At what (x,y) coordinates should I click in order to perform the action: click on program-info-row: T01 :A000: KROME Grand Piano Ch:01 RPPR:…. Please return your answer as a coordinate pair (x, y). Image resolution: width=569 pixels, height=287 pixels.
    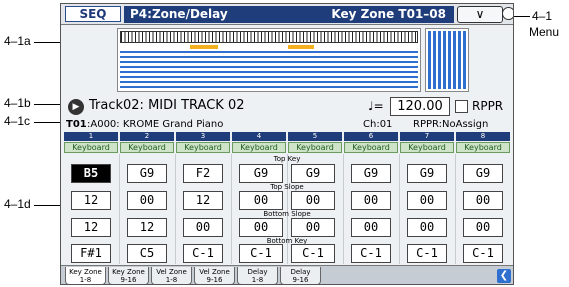
    Looking at the image, I should click on (287, 125).